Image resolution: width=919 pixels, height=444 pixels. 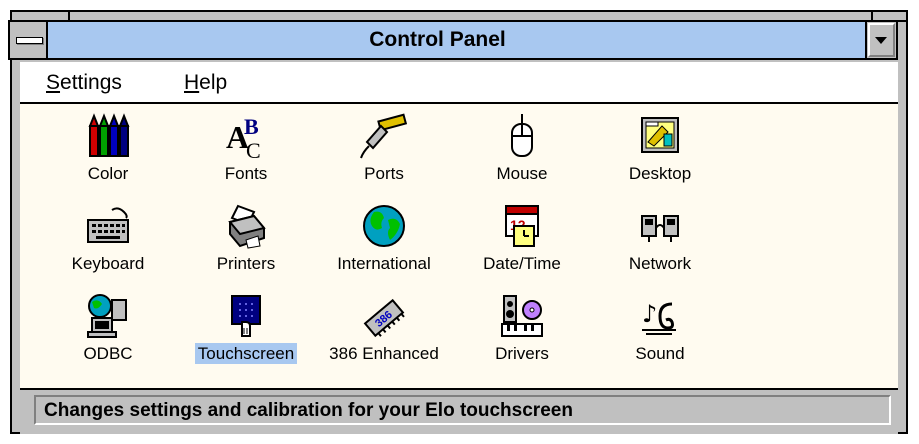 I want to click on control-panel-item-printers: Printers, so click(x=246, y=238).